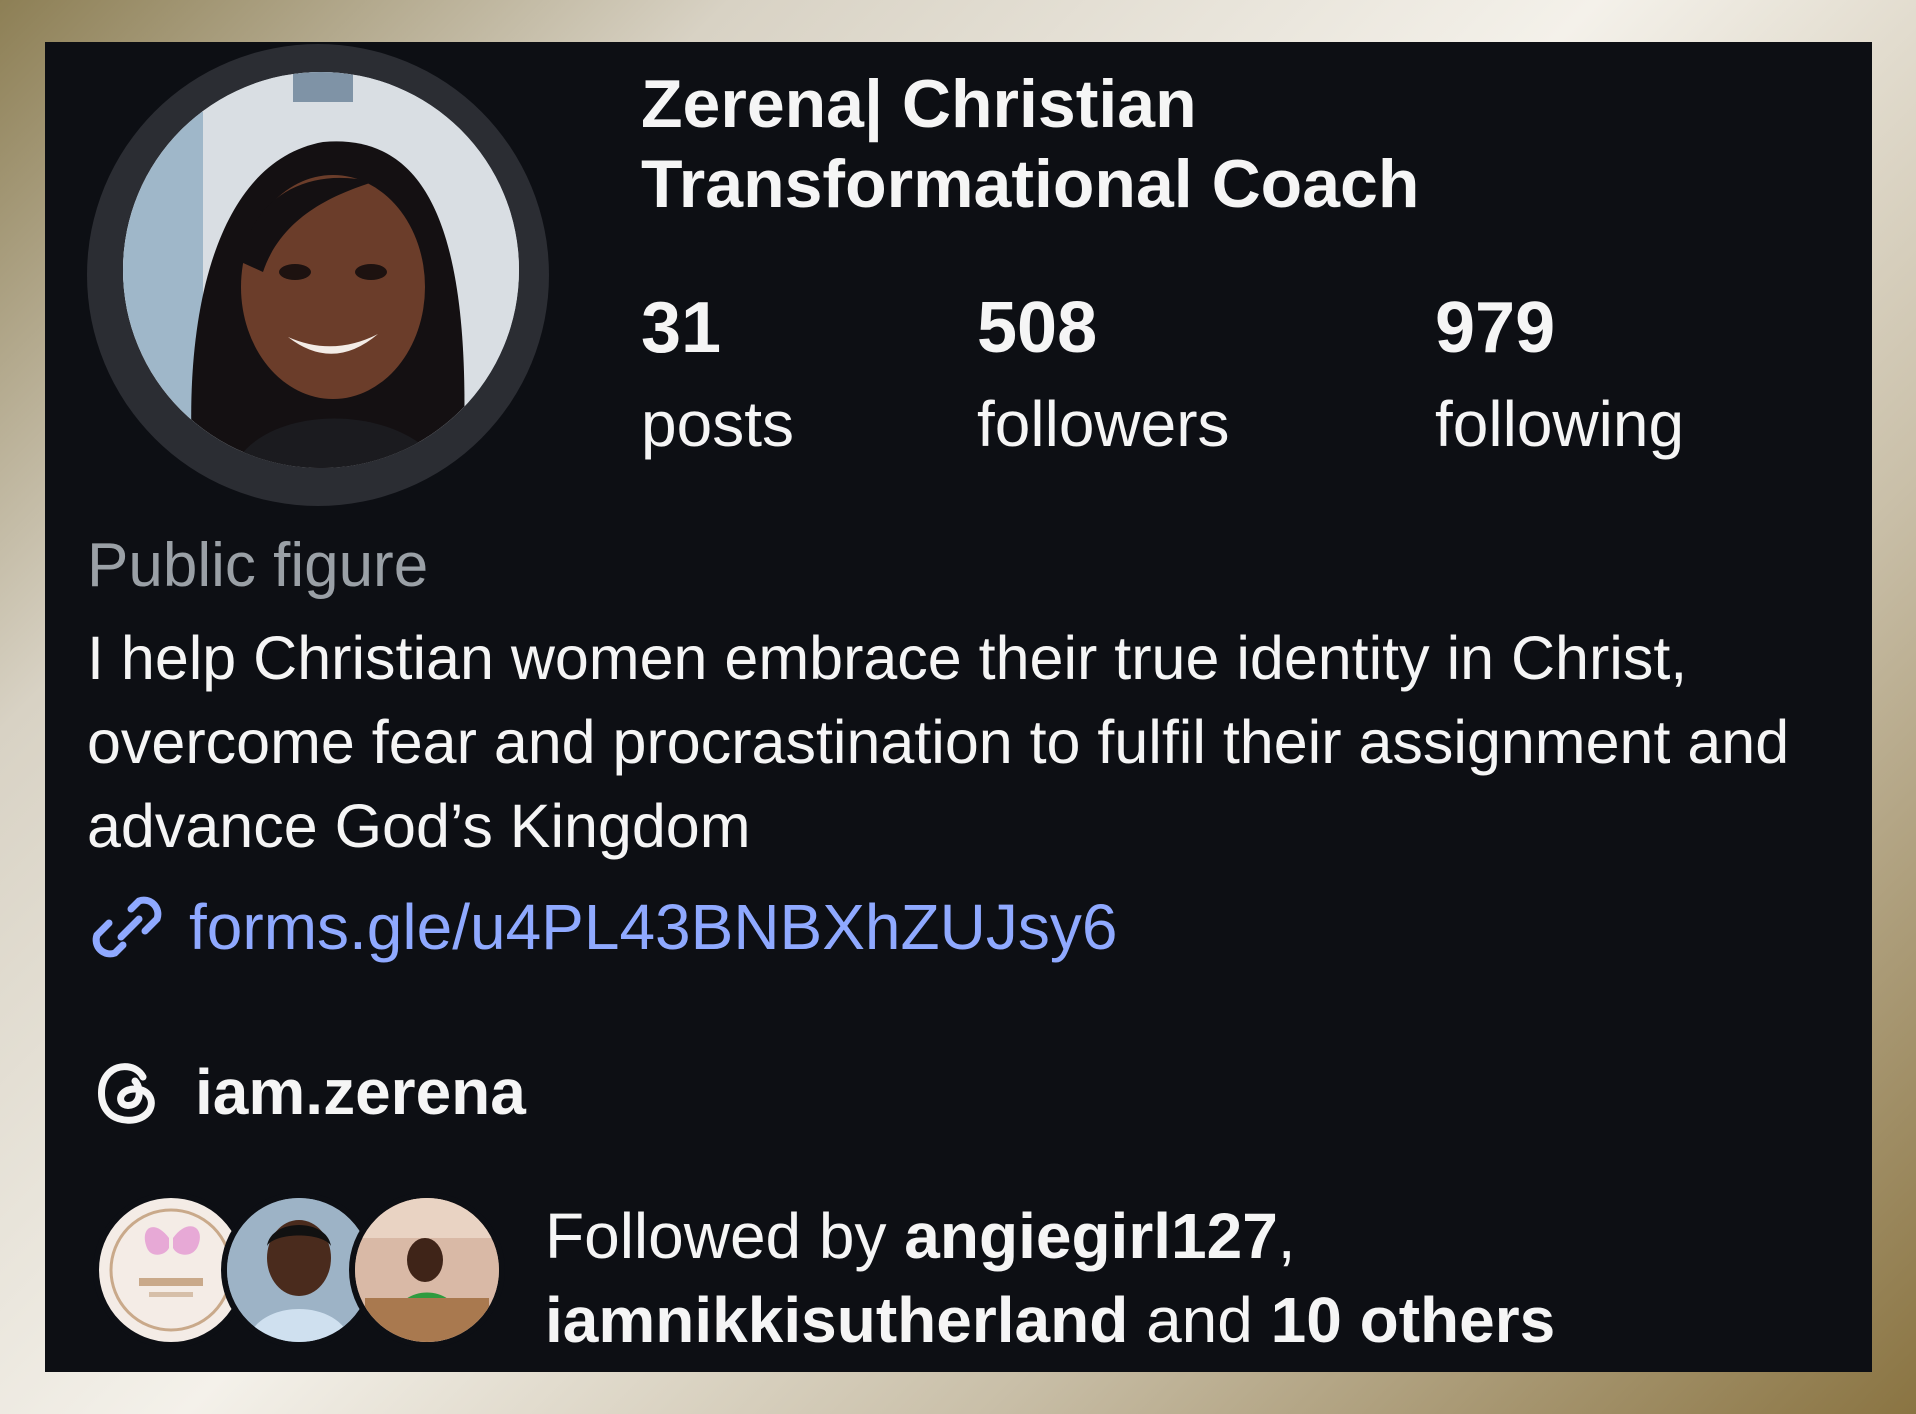 Image resolution: width=1916 pixels, height=1414 pixels. Describe the element at coordinates (681, 328) in the screenshot. I see `posts-count: 31` at that location.